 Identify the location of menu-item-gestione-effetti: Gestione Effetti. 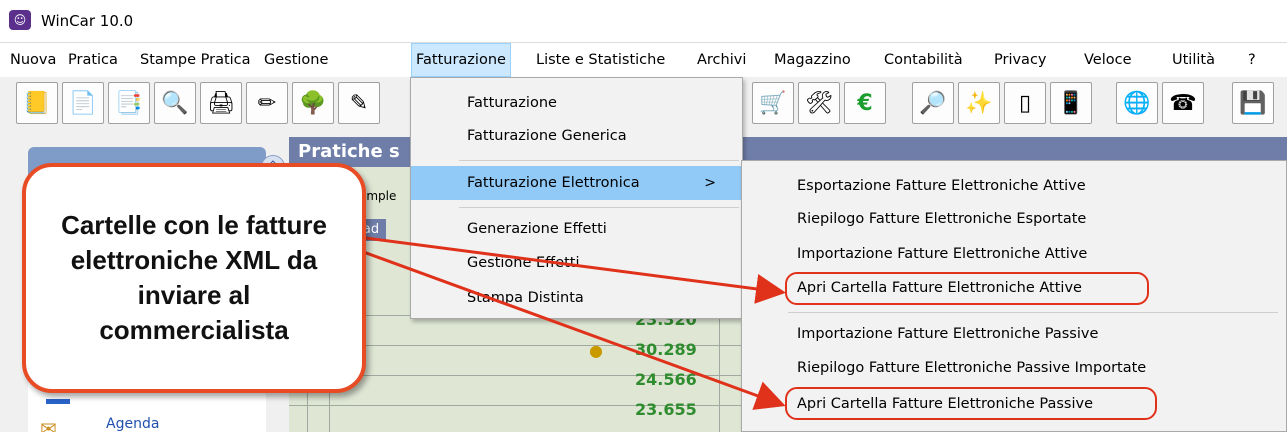
(576, 263).